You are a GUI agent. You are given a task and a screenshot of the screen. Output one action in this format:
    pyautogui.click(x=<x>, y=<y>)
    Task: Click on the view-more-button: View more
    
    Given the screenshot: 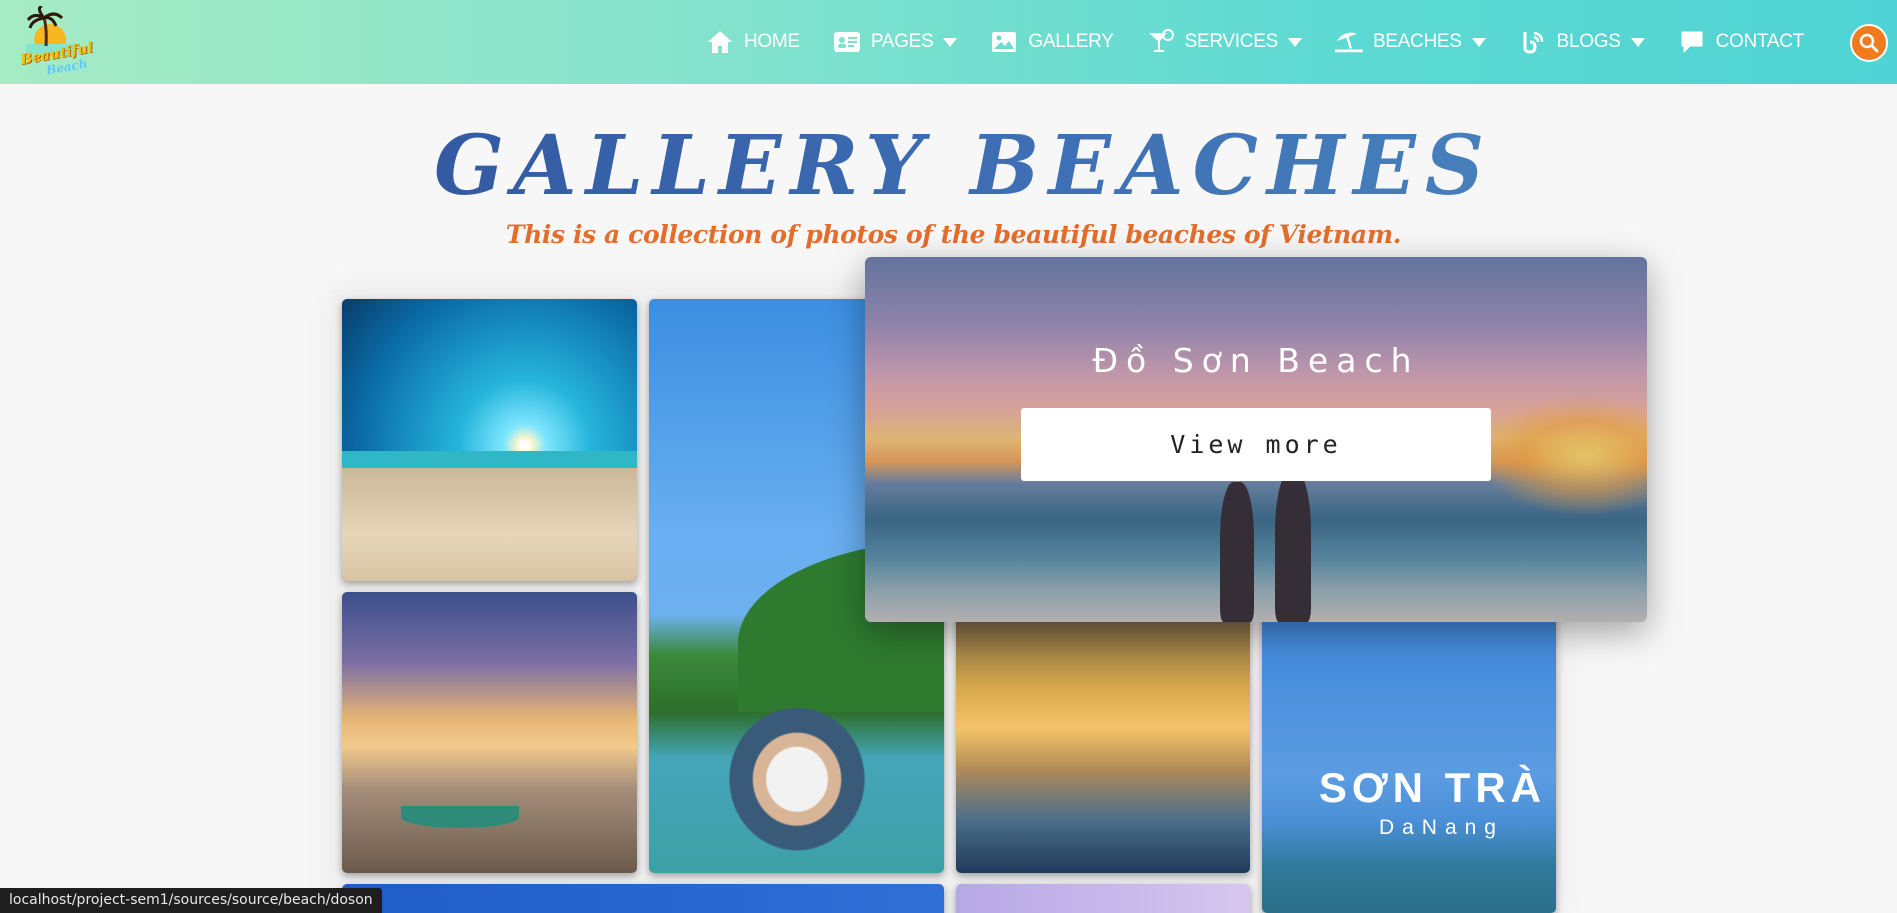 What is the action you would take?
    pyautogui.click(x=1256, y=444)
    